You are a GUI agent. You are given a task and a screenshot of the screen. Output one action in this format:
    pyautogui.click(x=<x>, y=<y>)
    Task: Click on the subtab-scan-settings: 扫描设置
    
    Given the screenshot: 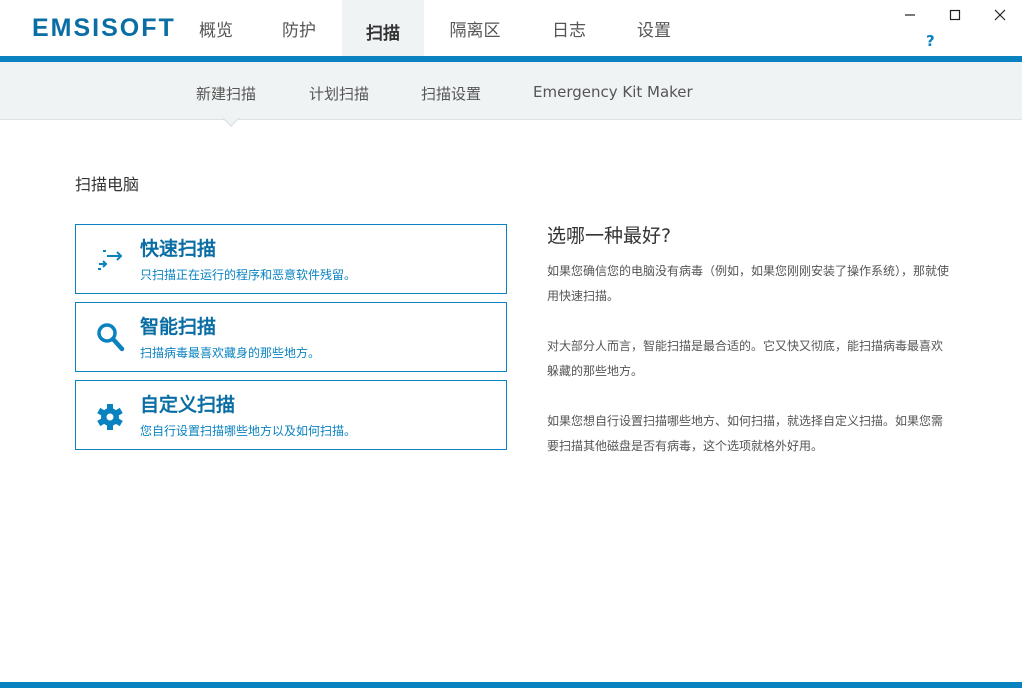 What is the action you would take?
    pyautogui.click(x=451, y=93)
    